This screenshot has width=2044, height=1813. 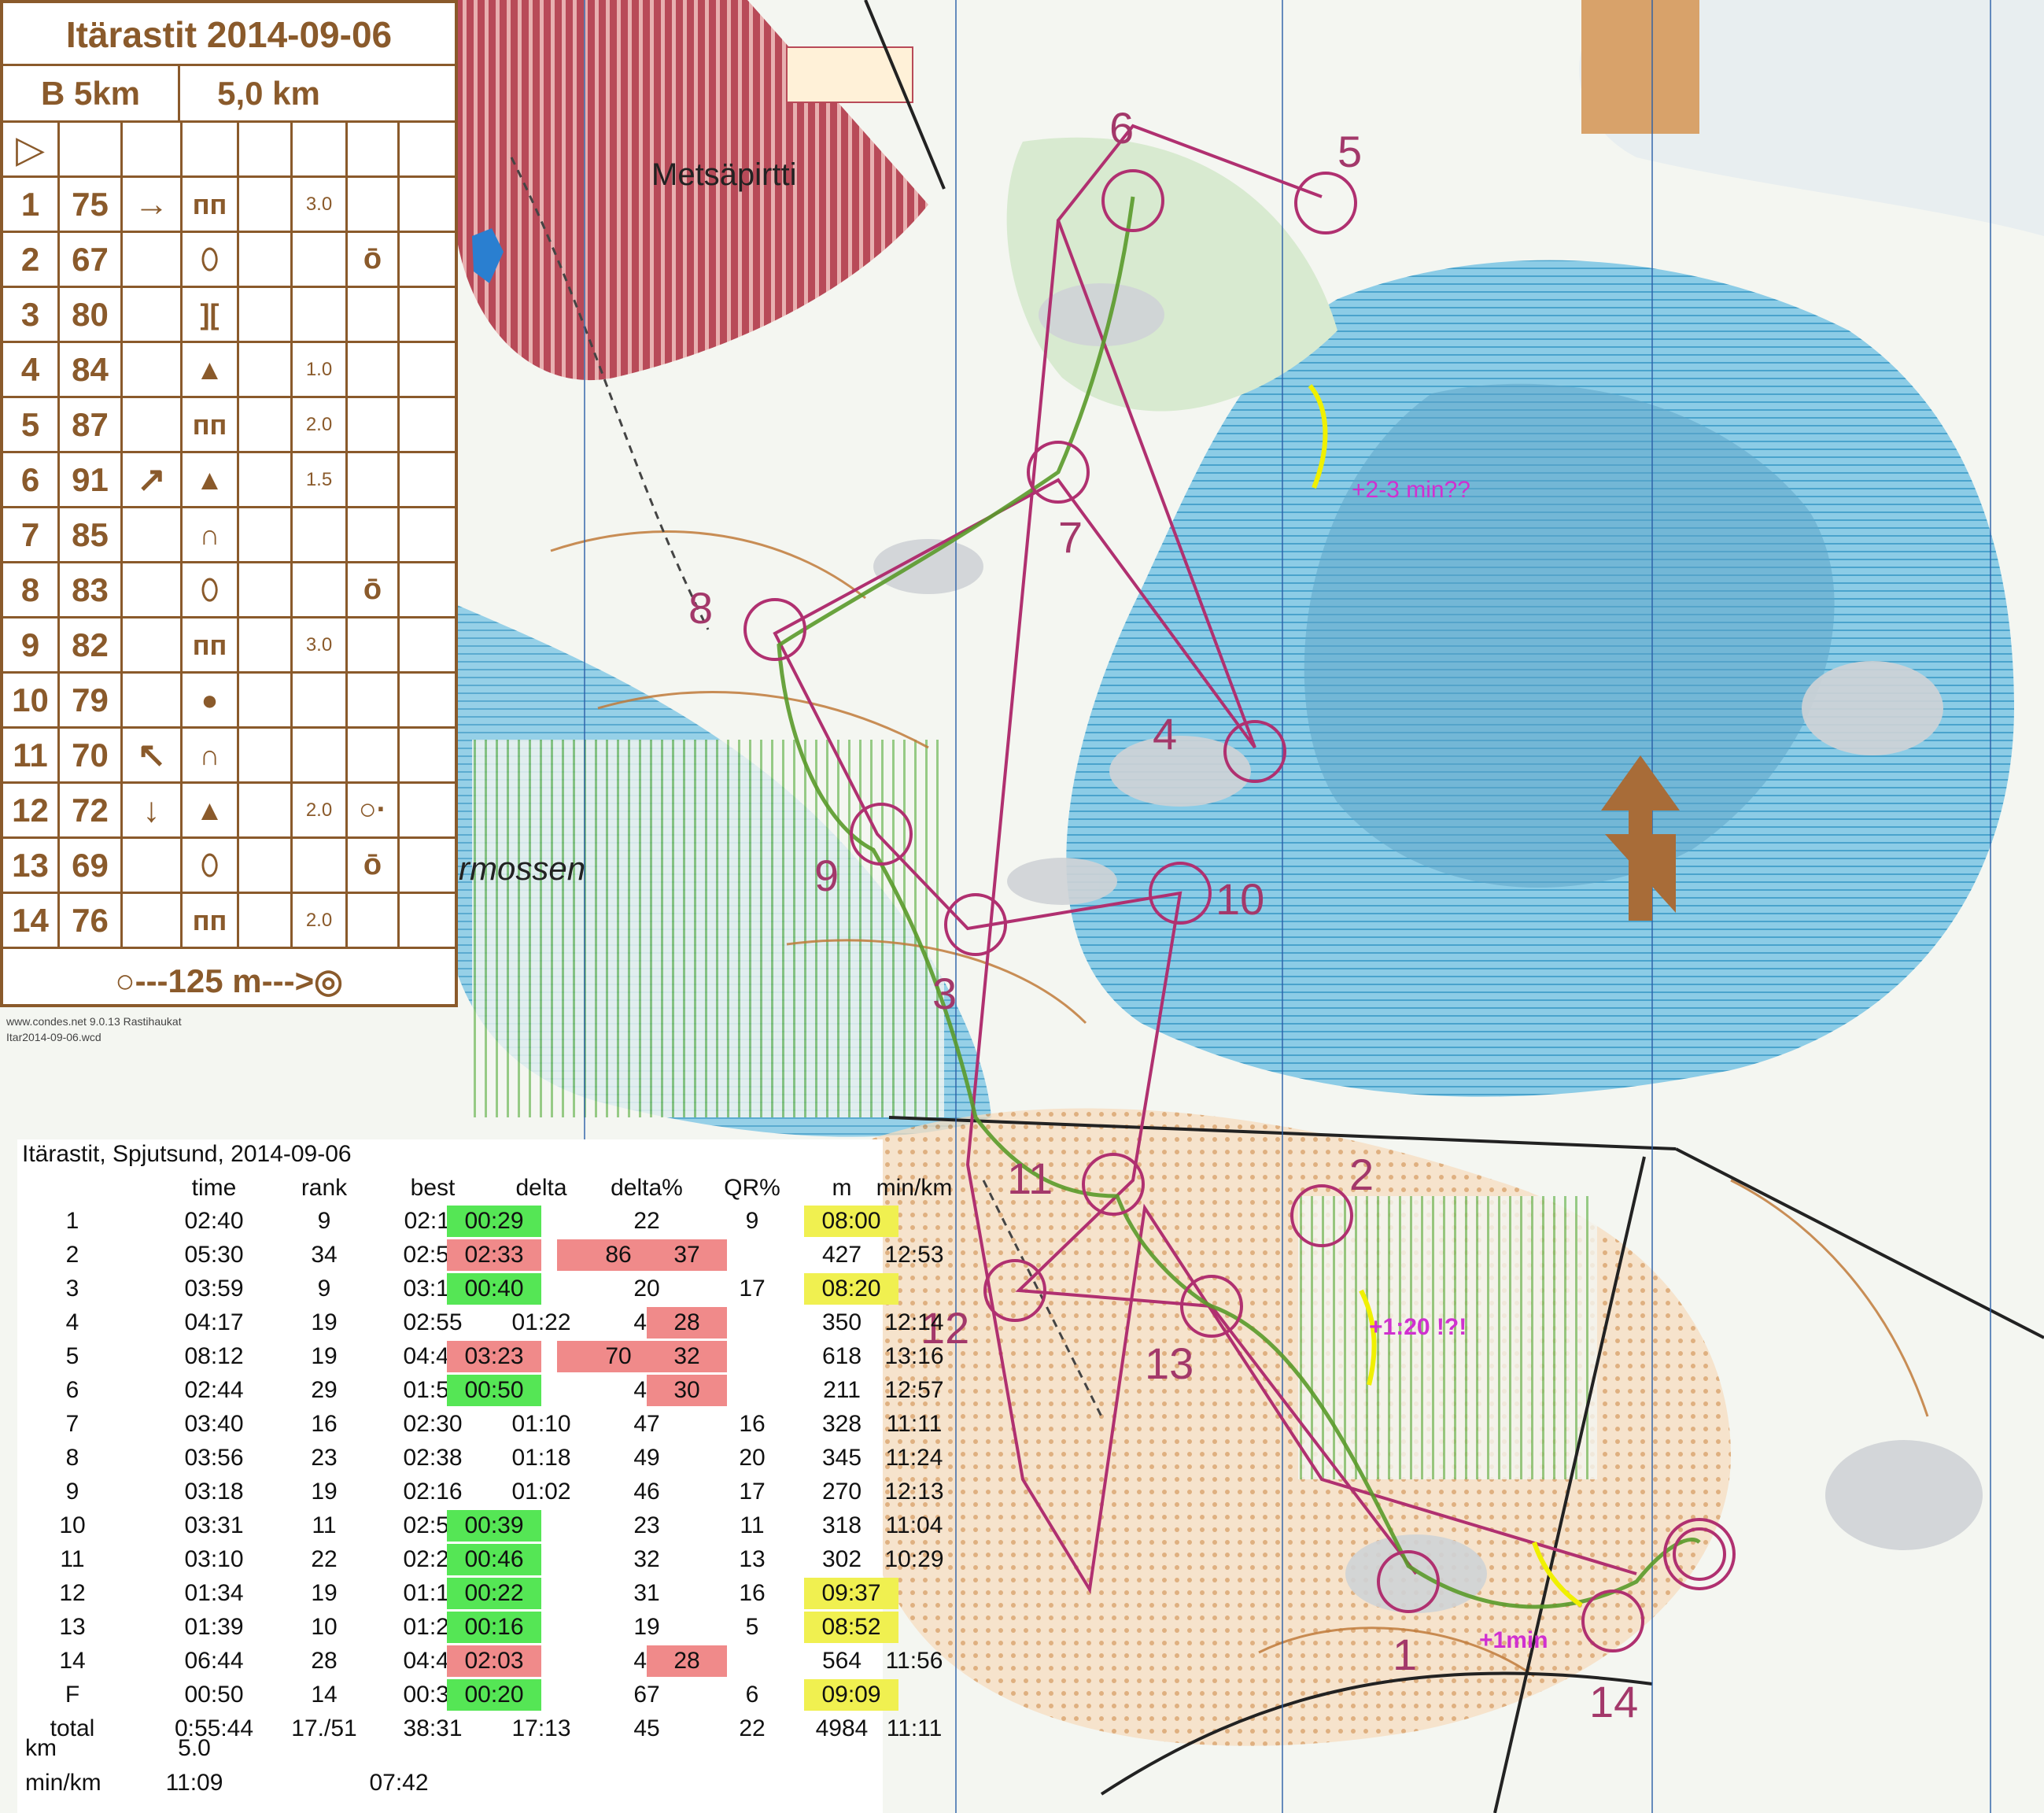 I want to click on control-number-14: 14, so click(x=1614, y=1701).